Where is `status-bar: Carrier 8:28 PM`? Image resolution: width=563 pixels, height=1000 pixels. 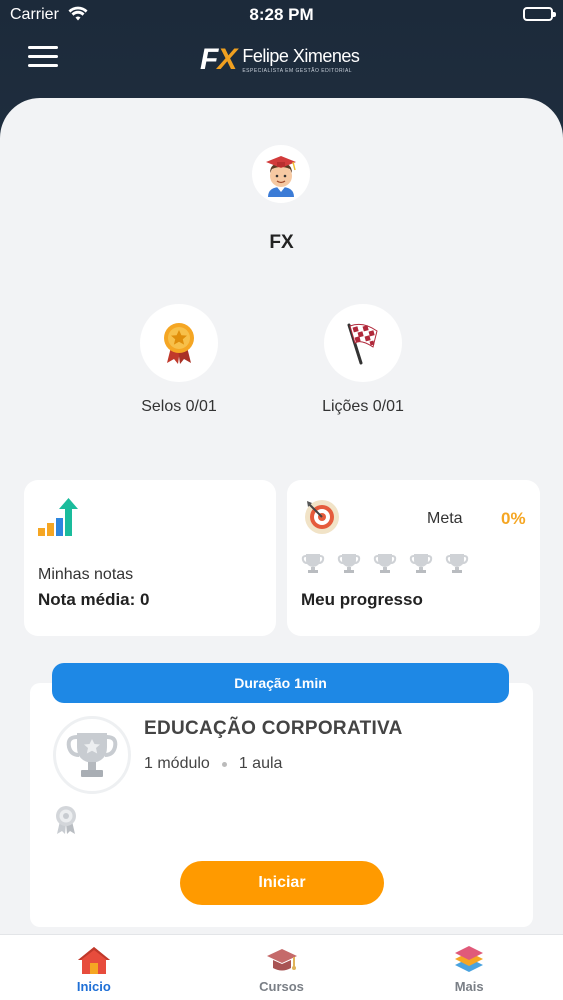
status-bar: Carrier 8:28 PM is located at coordinates (281, 15).